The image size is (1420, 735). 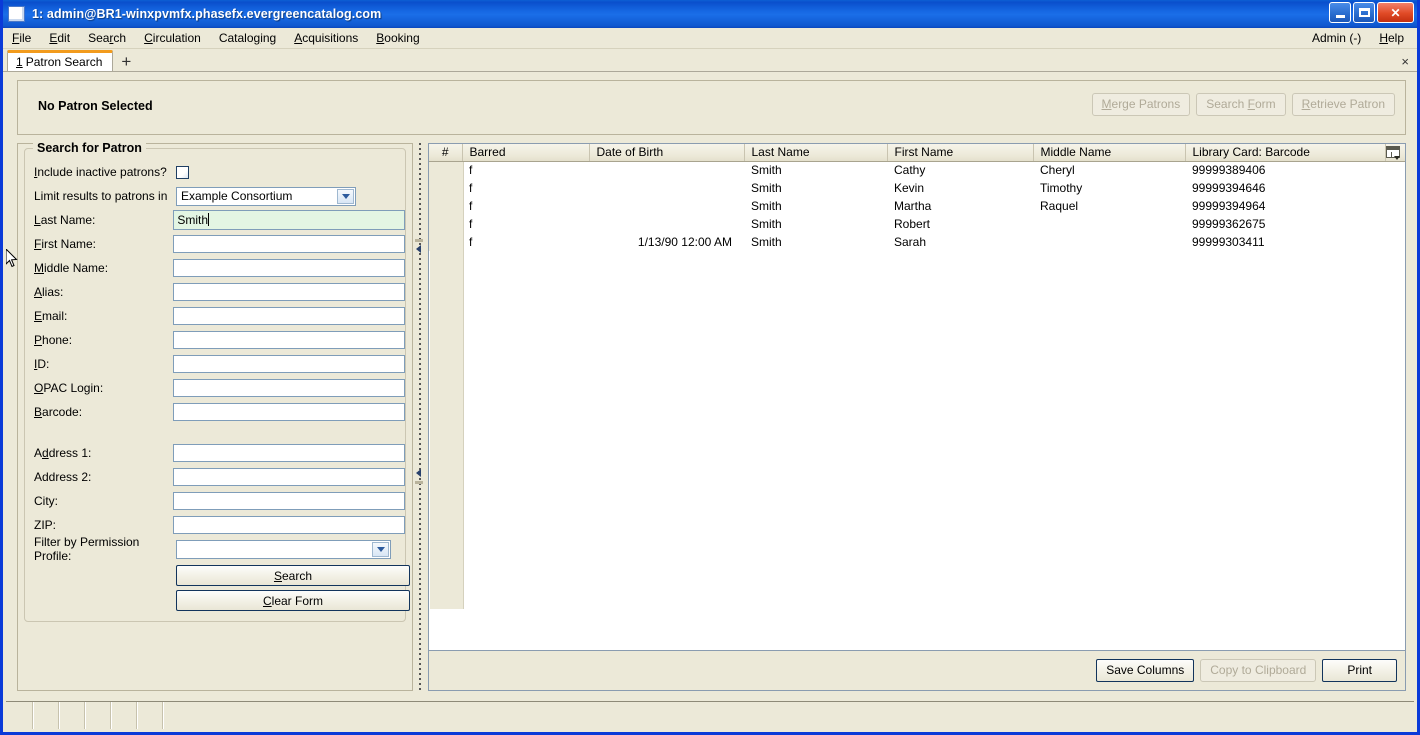 I want to click on phone-input, so click(x=289, y=340).